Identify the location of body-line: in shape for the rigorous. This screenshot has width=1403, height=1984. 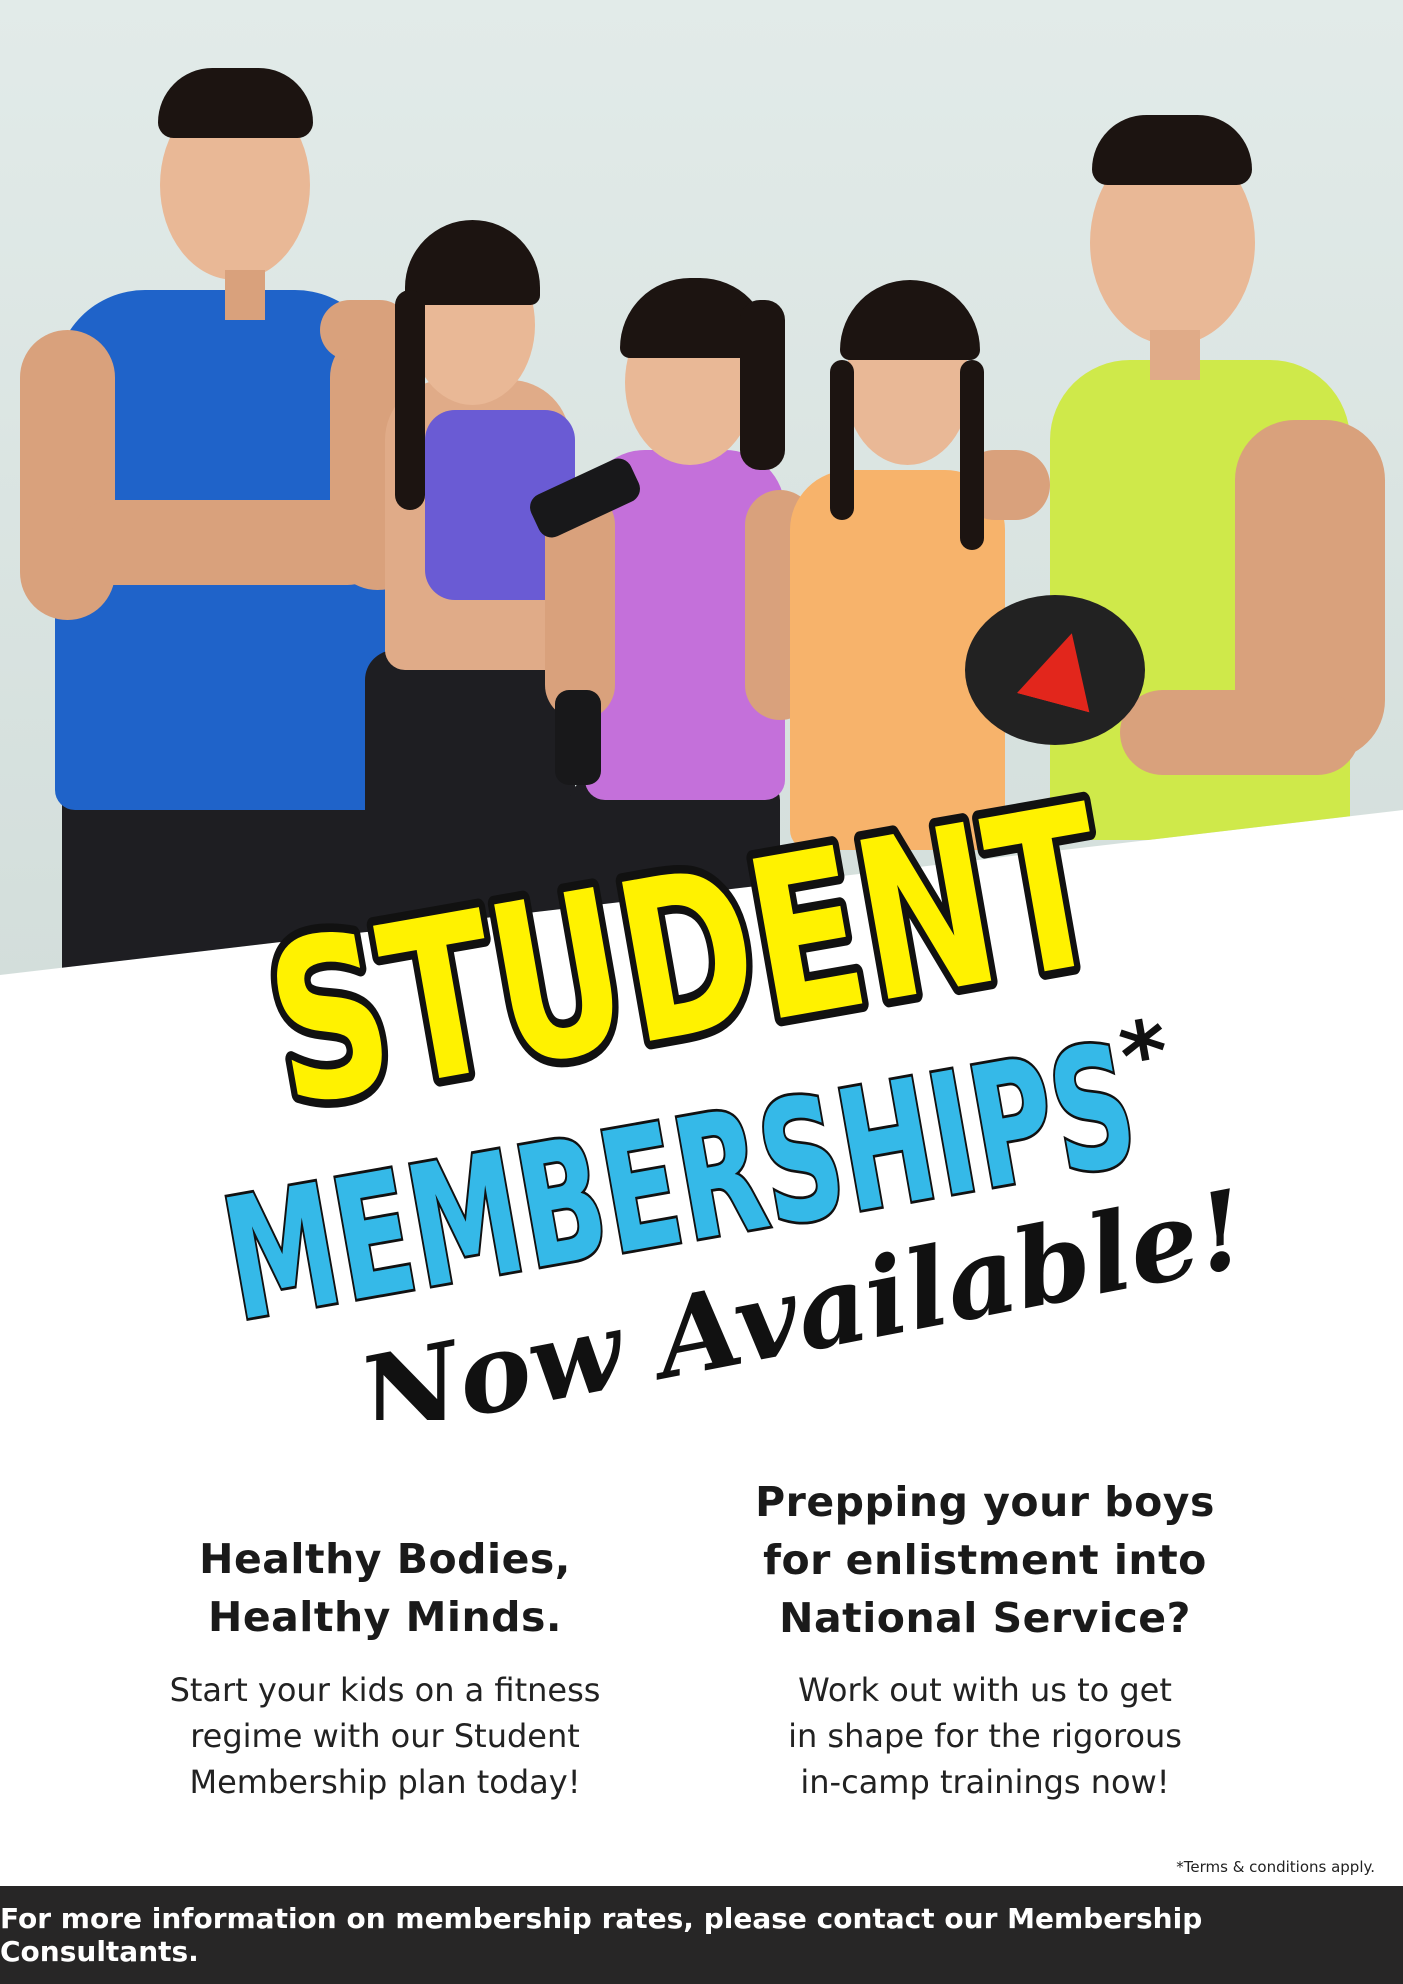
(985, 1736).